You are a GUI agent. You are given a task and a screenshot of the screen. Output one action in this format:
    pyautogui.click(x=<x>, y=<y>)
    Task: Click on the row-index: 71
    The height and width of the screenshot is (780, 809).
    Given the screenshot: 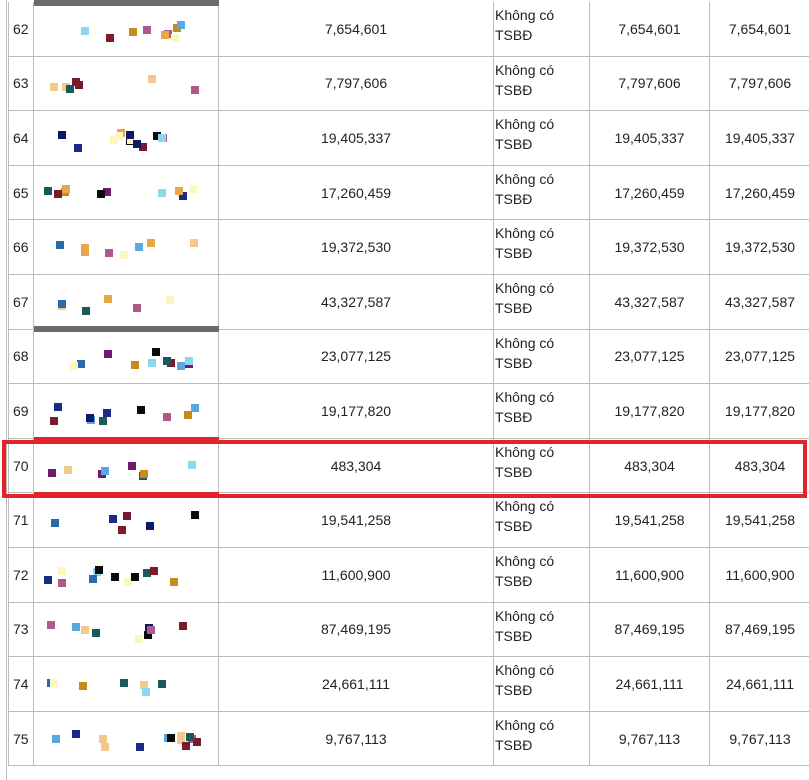 What is the action you would take?
    pyautogui.click(x=21, y=520)
    